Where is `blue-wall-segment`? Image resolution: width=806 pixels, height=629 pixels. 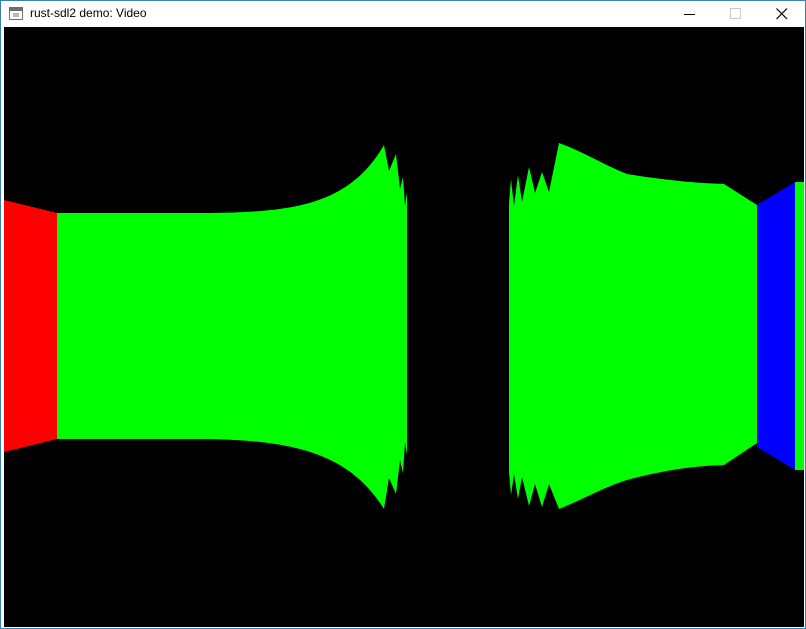
blue-wall-segment is located at coordinates (776, 326).